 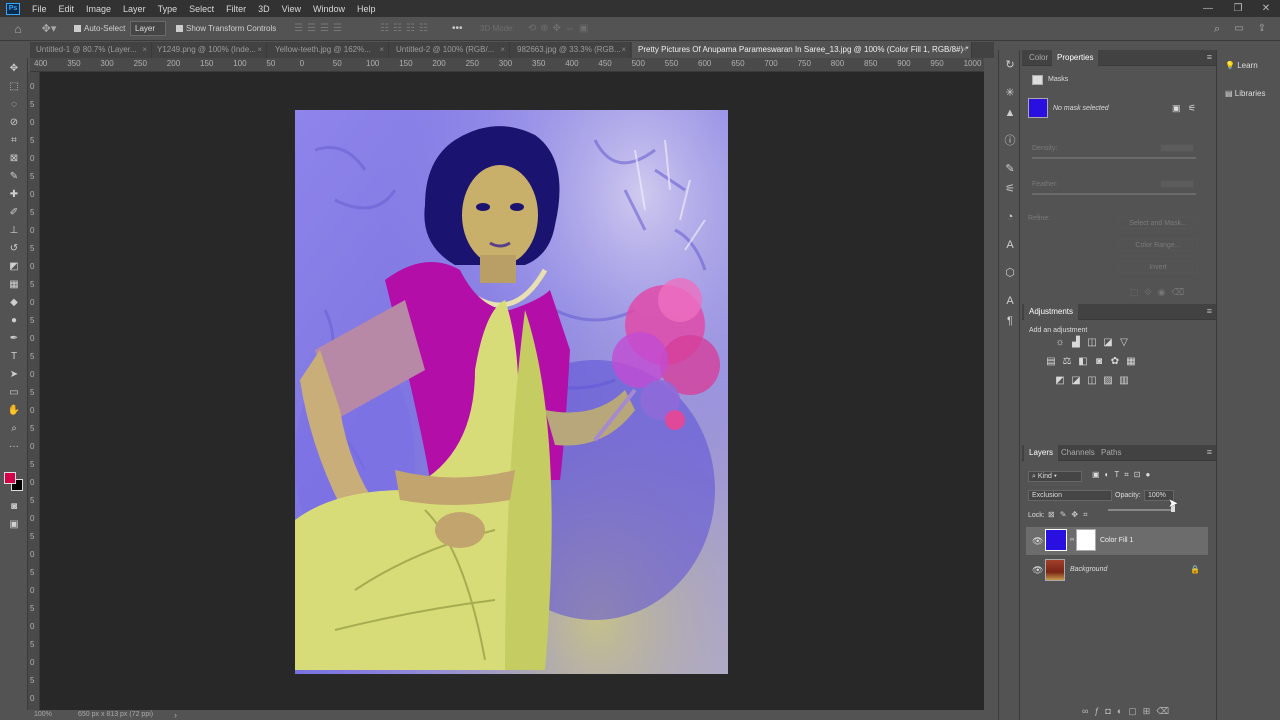 I want to click on menu-image: Image, so click(x=98, y=9).